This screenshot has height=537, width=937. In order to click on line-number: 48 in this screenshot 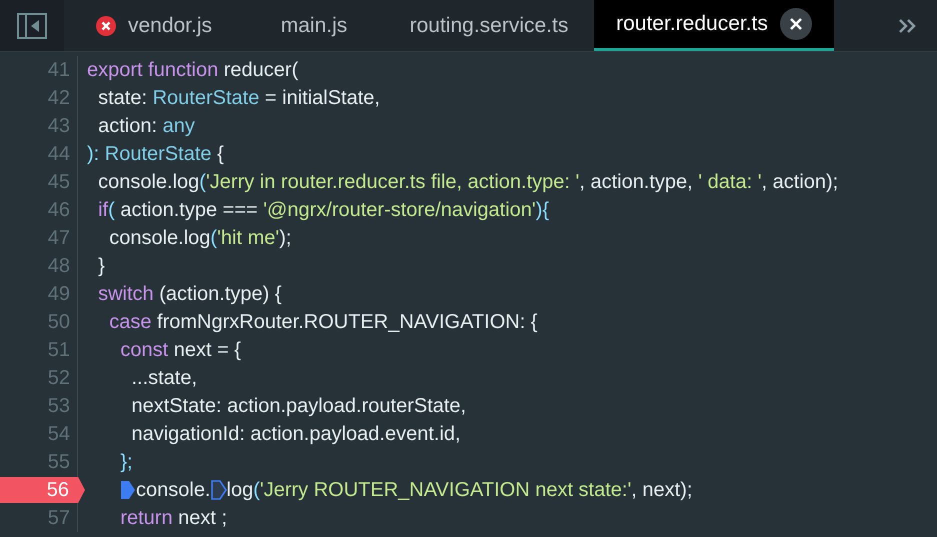, I will do `click(58, 266)`.